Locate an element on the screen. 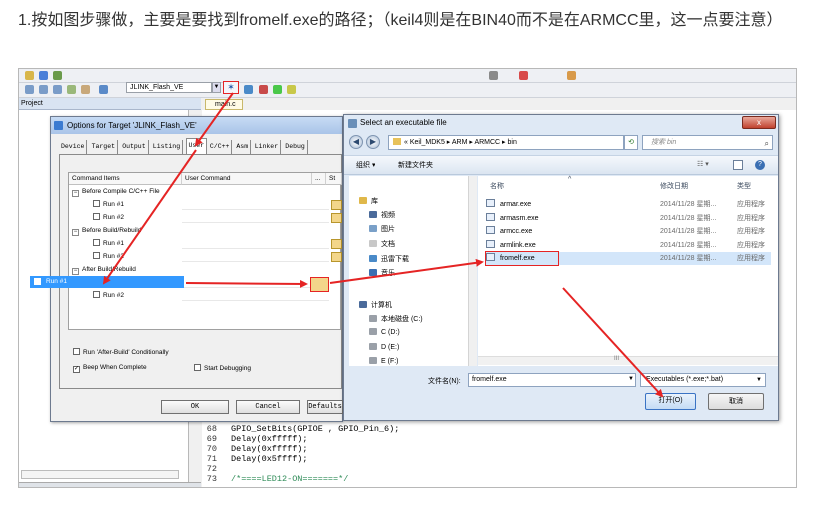  arrow-user-tab-to-run1 is located at coordinates (149, 217).